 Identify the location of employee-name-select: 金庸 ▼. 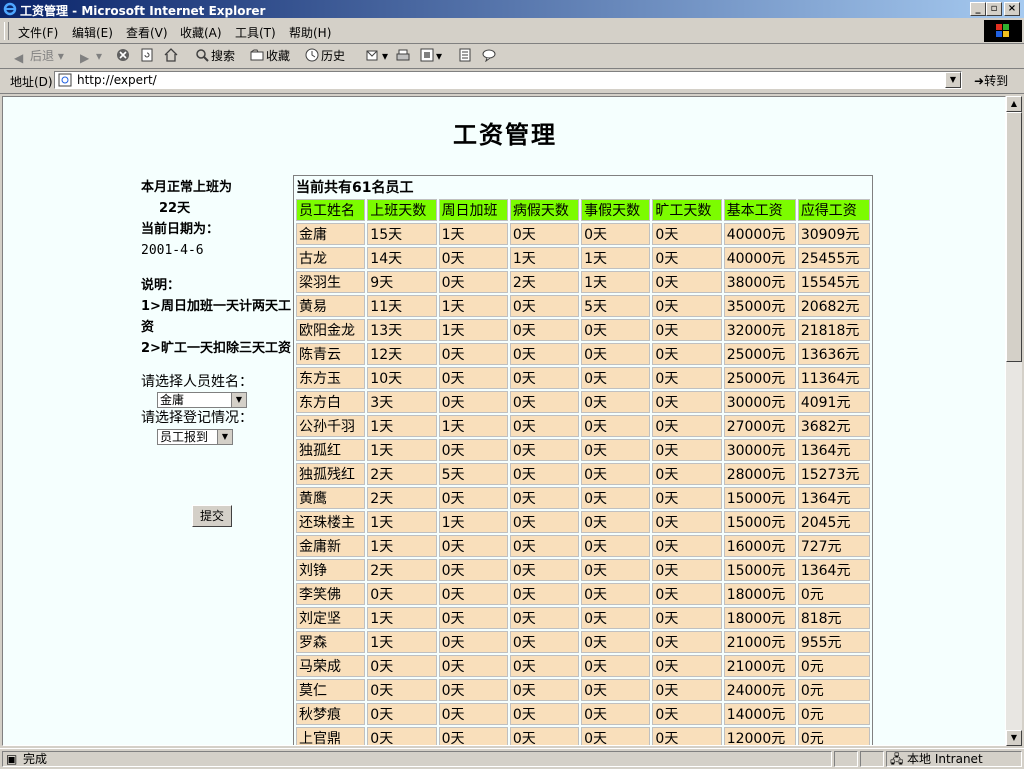
(202, 399).